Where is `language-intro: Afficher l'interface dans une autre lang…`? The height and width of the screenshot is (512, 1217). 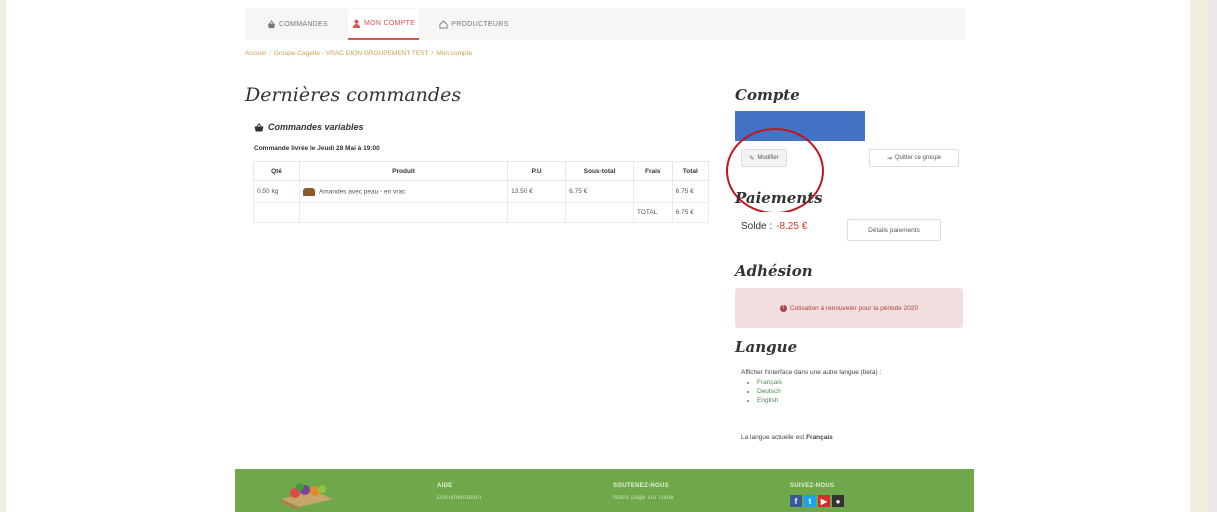 language-intro: Afficher l'interface dans une autre lang… is located at coordinates (811, 372).